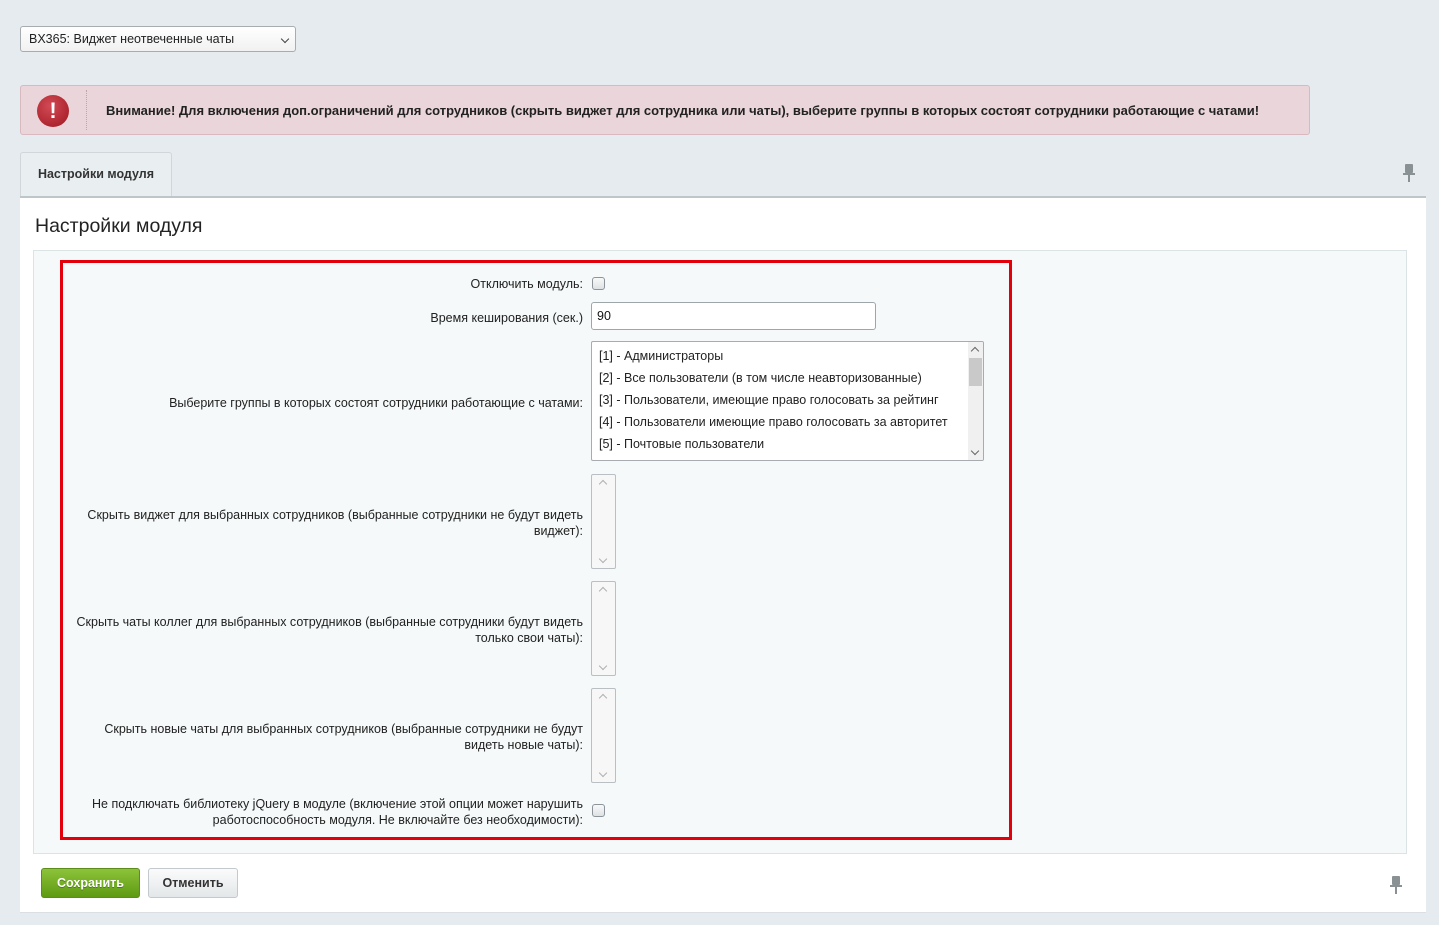 The width and height of the screenshot is (1439, 925). What do you see at coordinates (773, 447) in the screenshot?
I see `group-option: [5] - Почтовые пользователи` at bounding box center [773, 447].